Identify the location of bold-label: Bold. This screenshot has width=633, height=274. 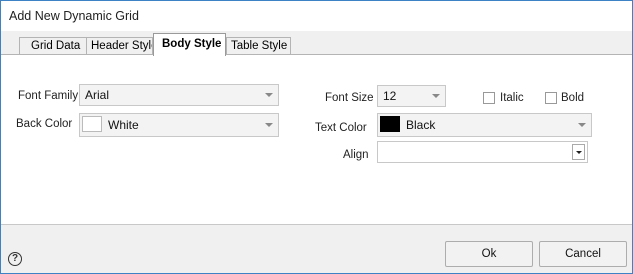
(573, 98).